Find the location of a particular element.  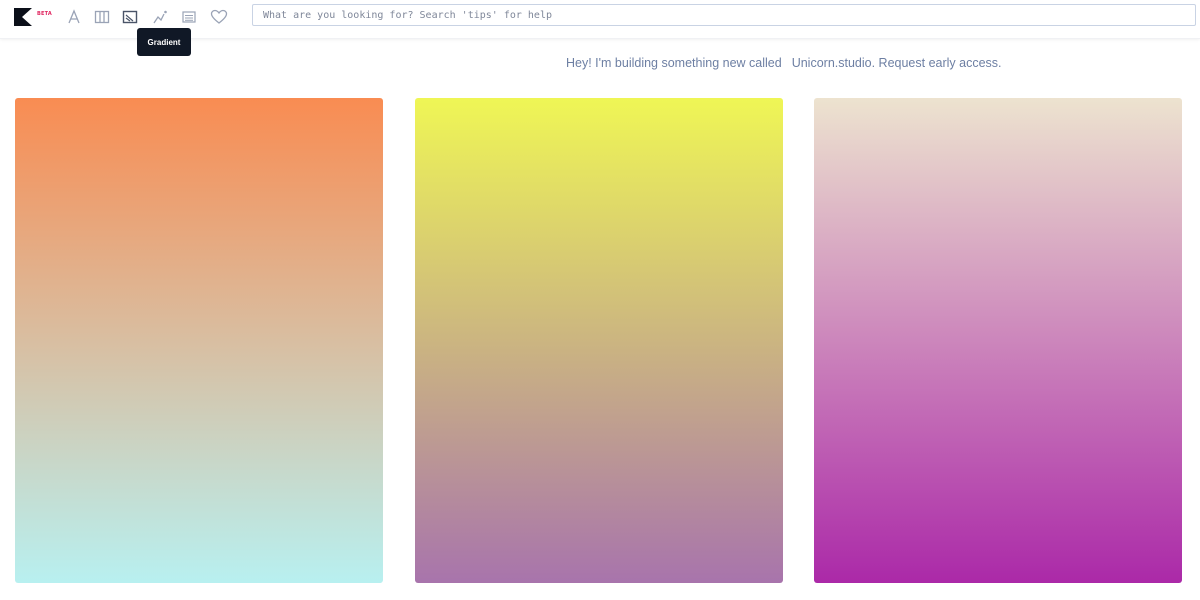

logo-icon is located at coordinates (24, 17).